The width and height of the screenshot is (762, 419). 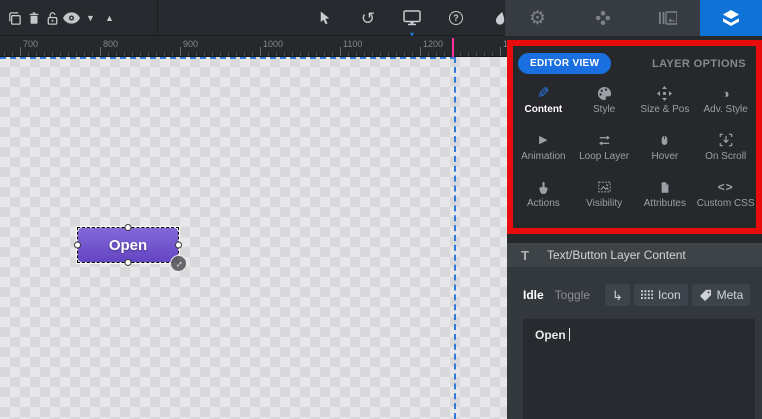 What do you see at coordinates (665, 199) in the screenshot?
I see `option-attributes: Attributes` at bounding box center [665, 199].